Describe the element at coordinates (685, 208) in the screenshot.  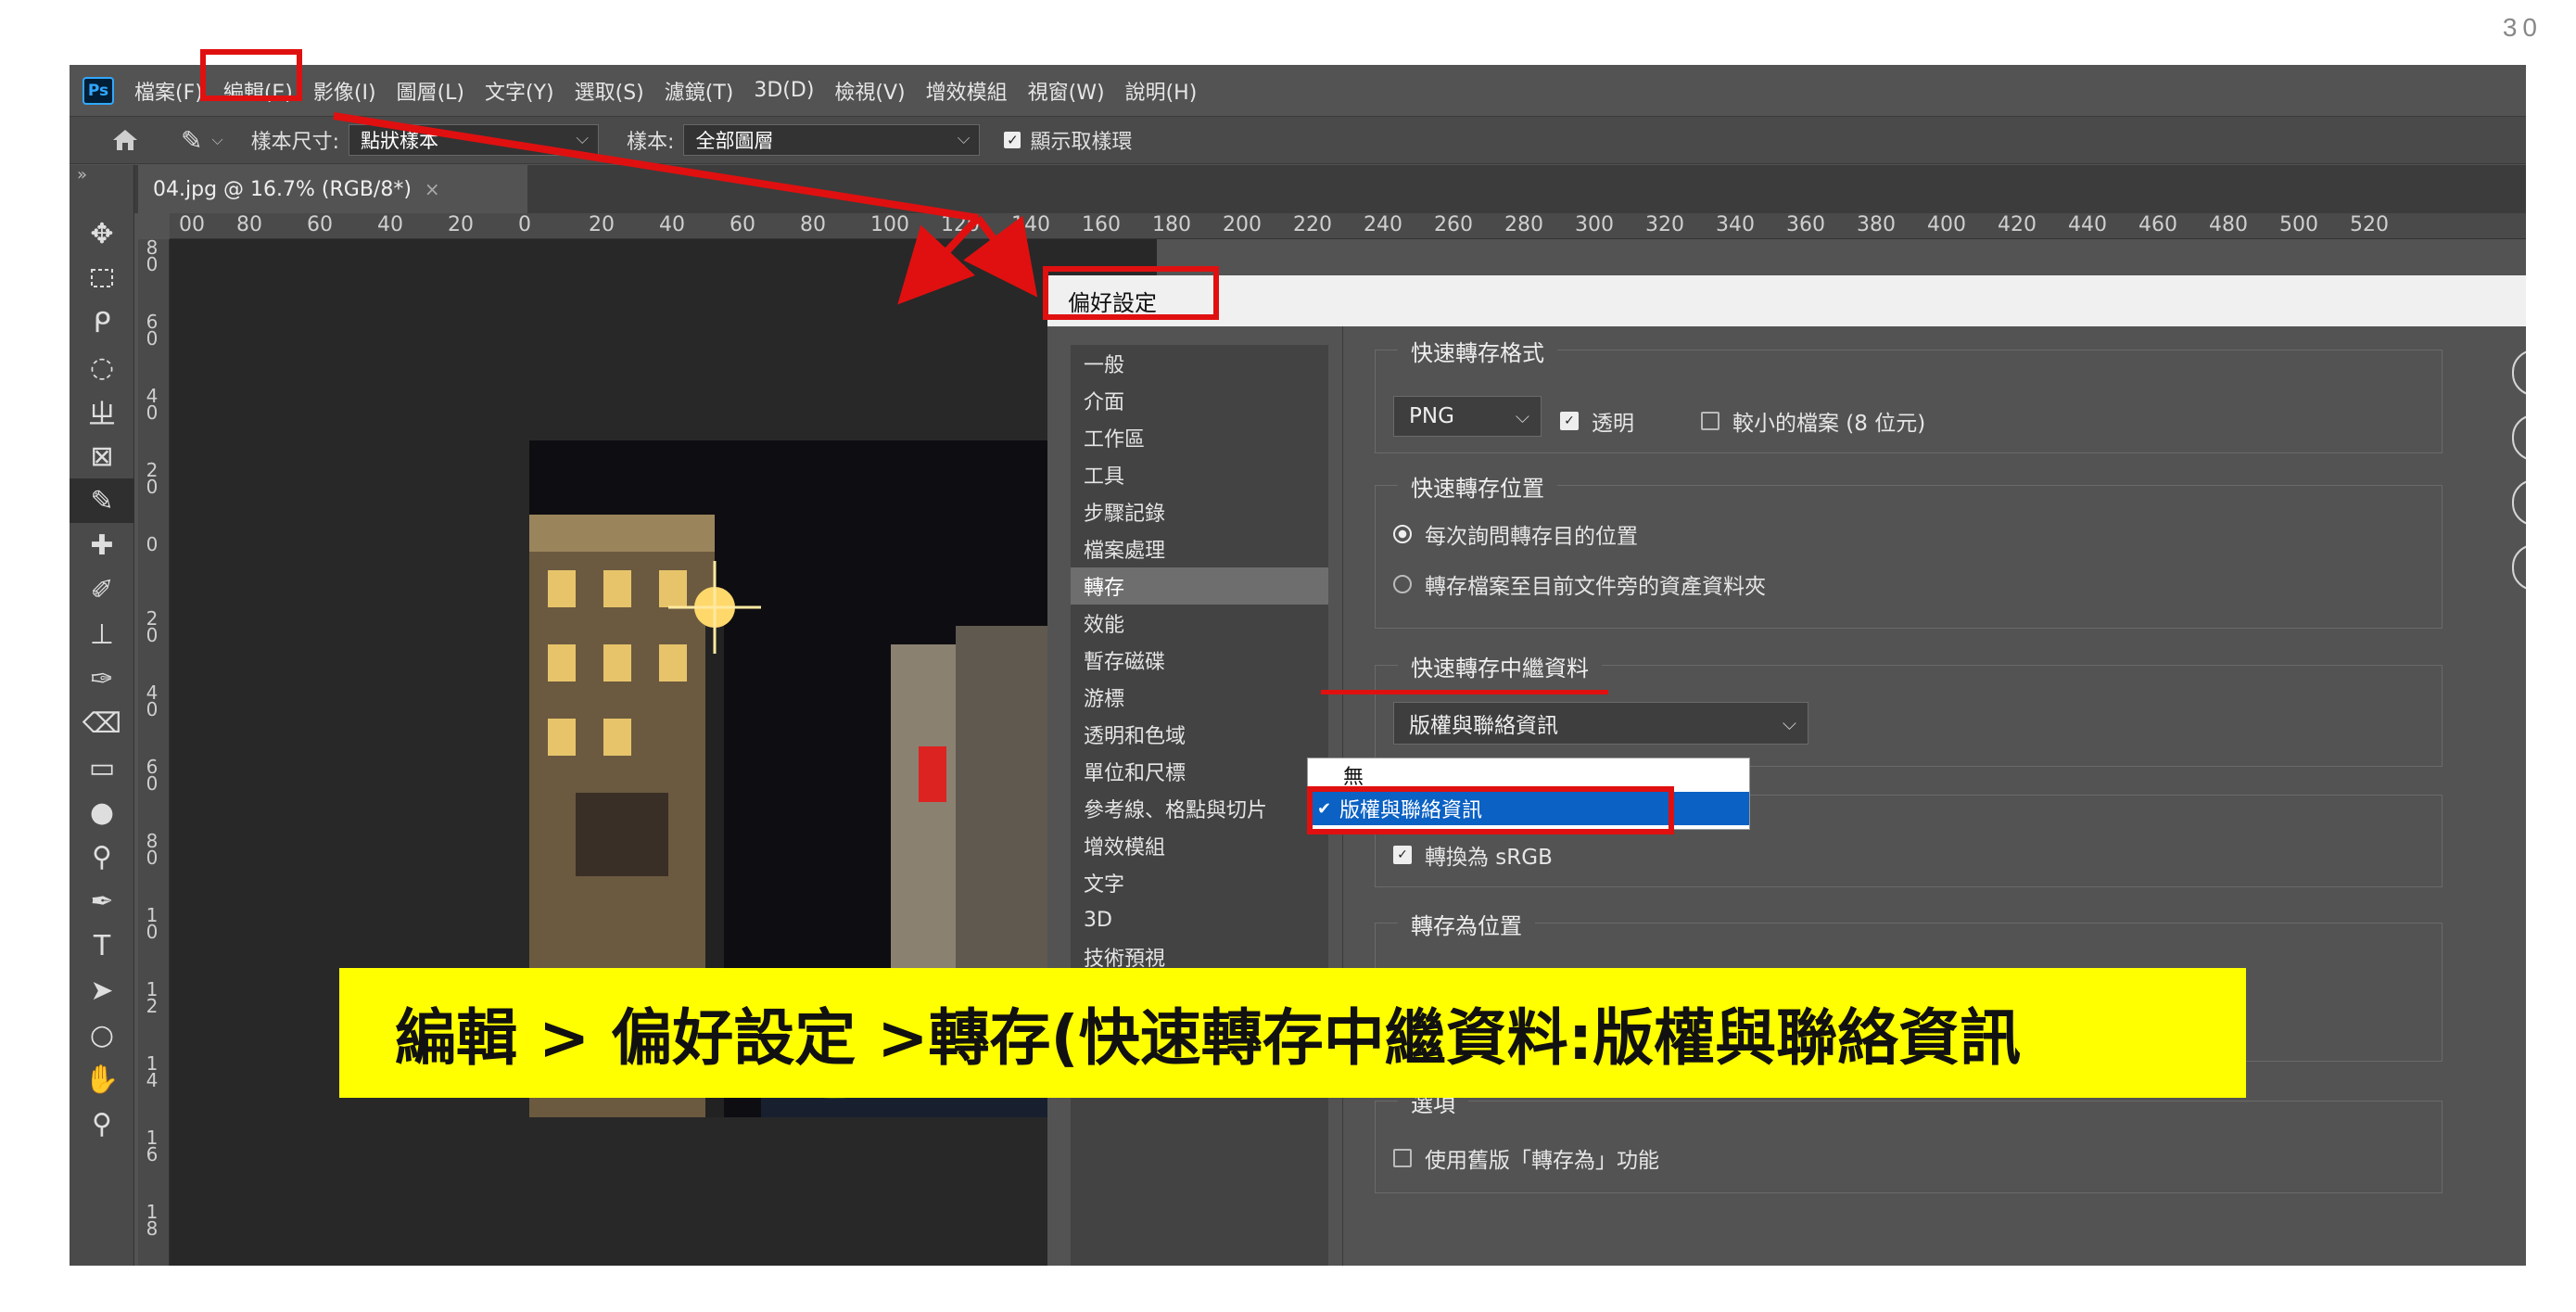
I see `annotation-arrow` at that location.